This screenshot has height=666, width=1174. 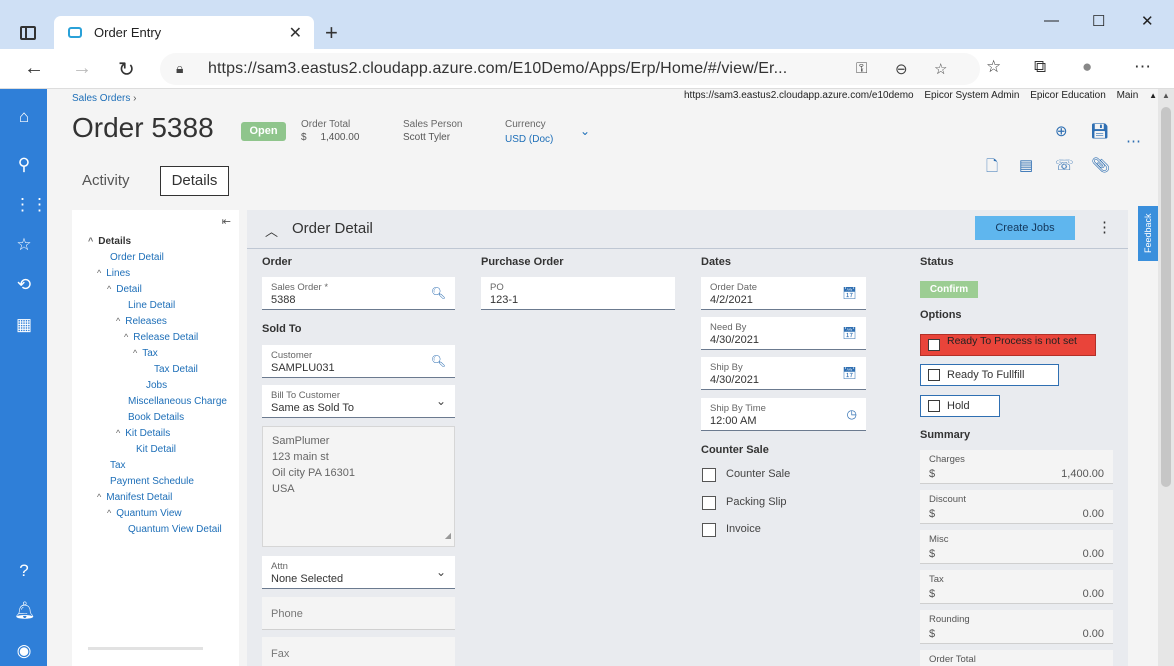 I want to click on attn-select: Attn None Selected ⌄, so click(x=358, y=572).